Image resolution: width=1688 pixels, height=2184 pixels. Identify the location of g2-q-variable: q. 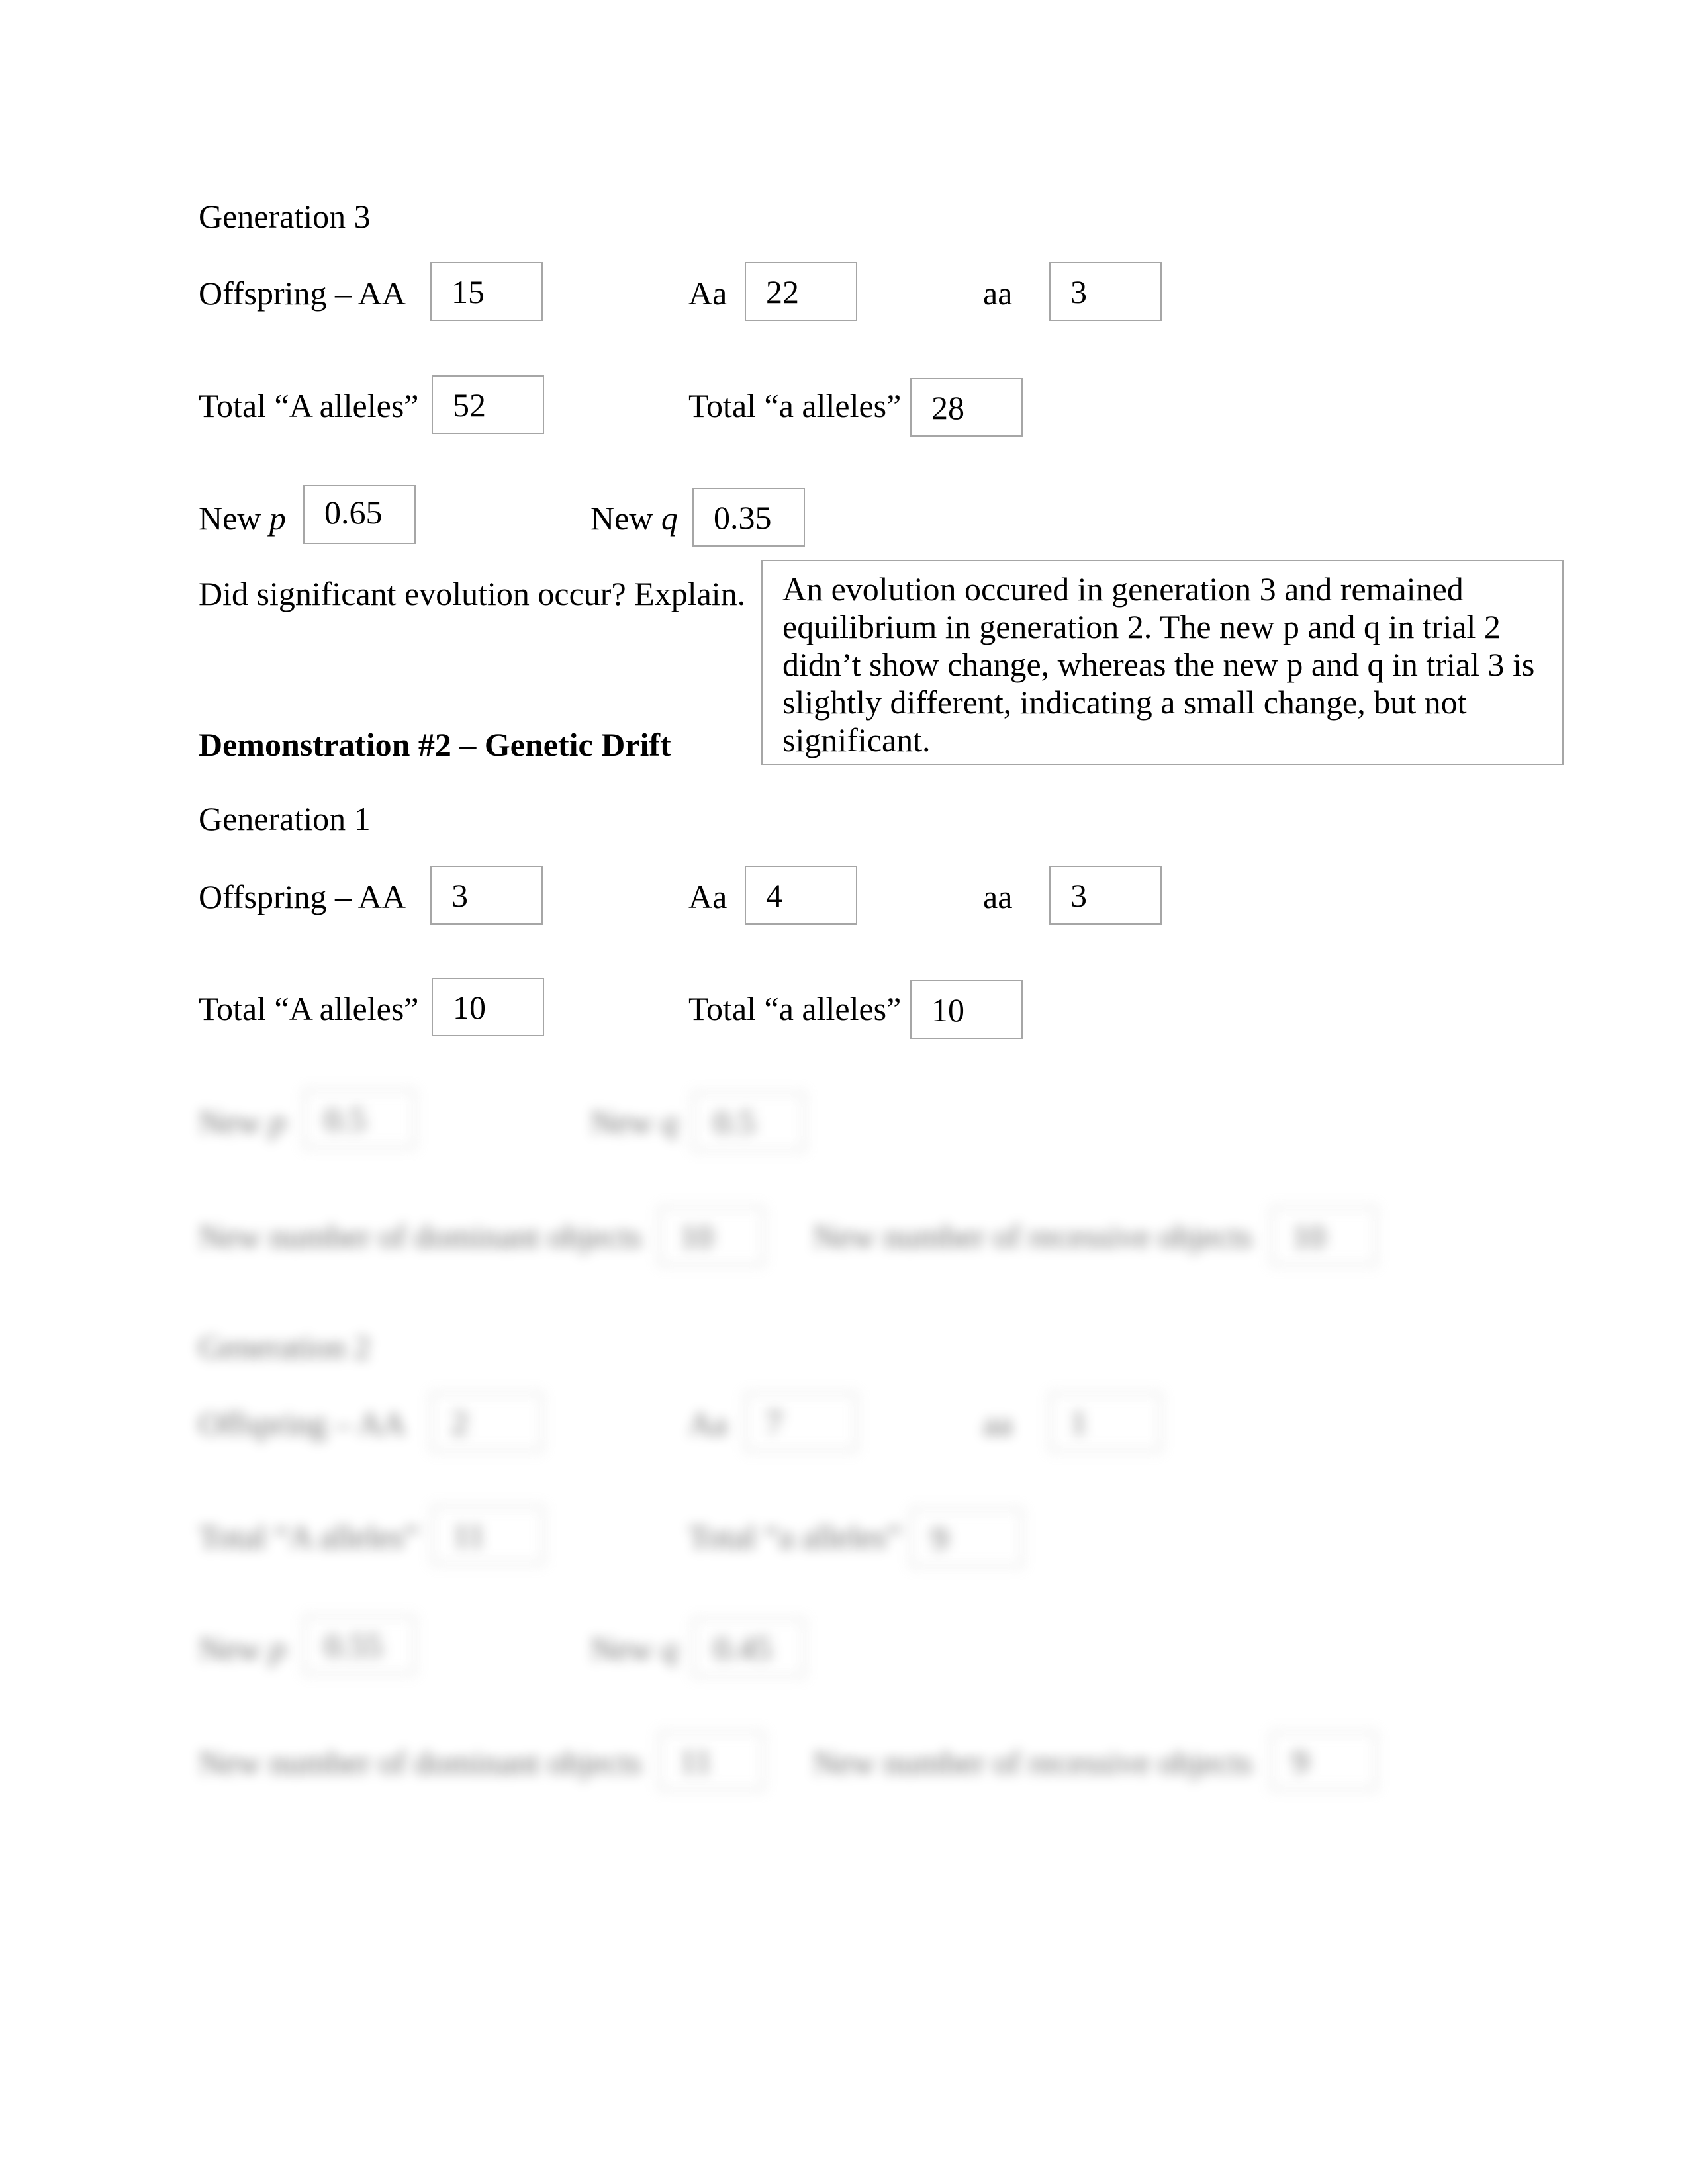
(669, 1649).